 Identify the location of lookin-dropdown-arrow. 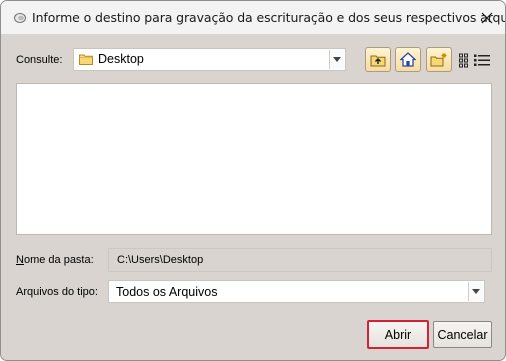
(336, 59).